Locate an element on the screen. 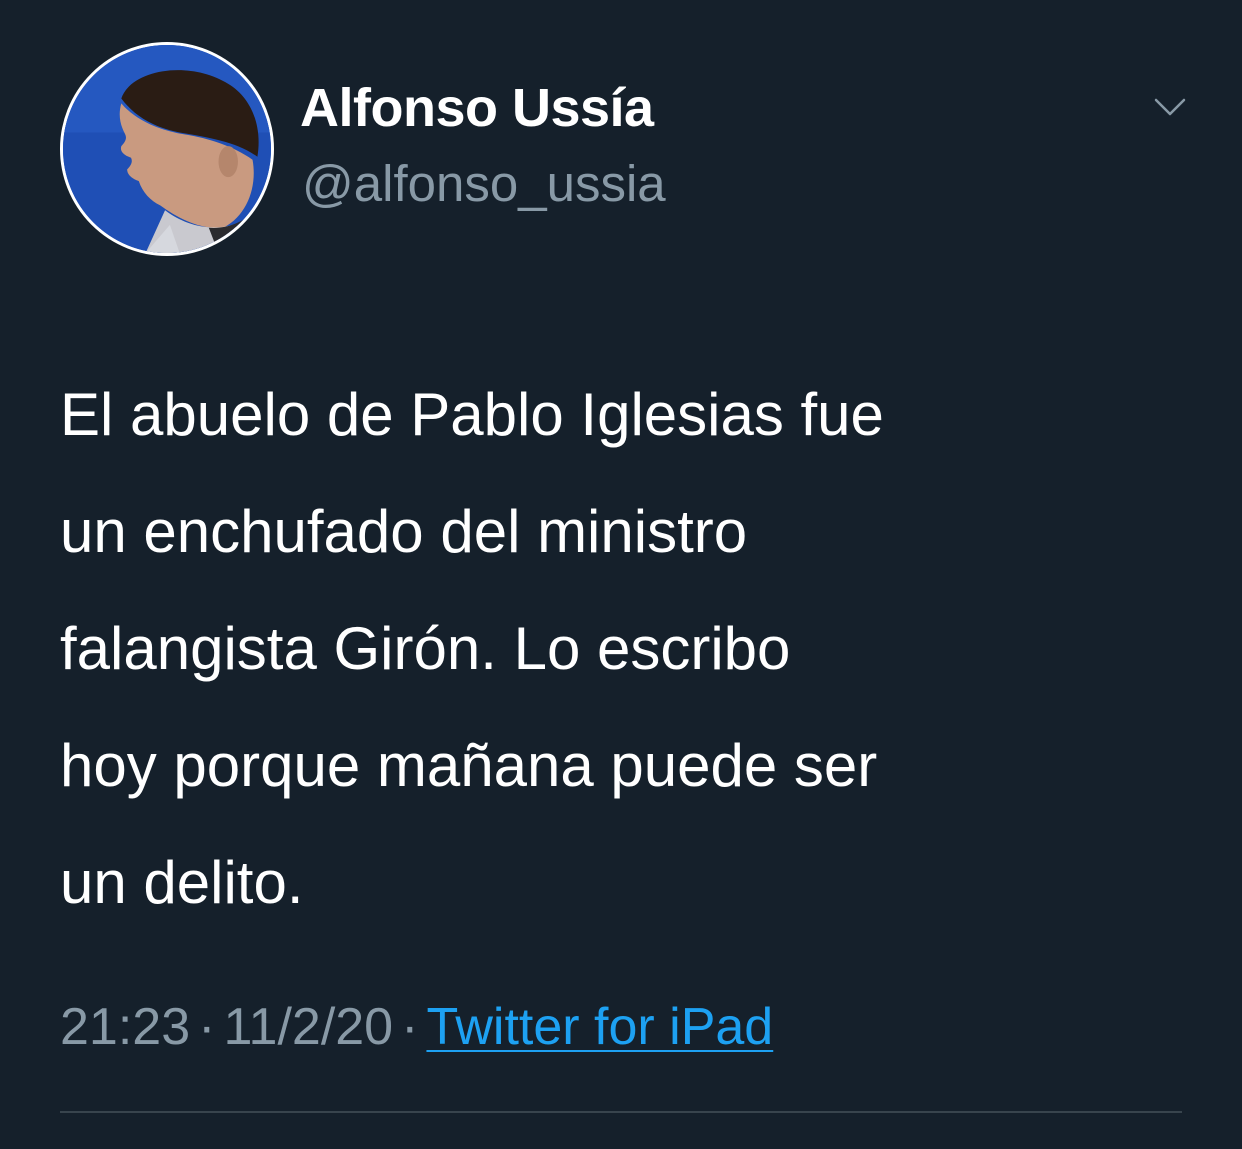 Image resolution: width=1242 pixels, height=1149 pixels. tweet-date: 11/2/20 is located at coordinates (308, 1027).